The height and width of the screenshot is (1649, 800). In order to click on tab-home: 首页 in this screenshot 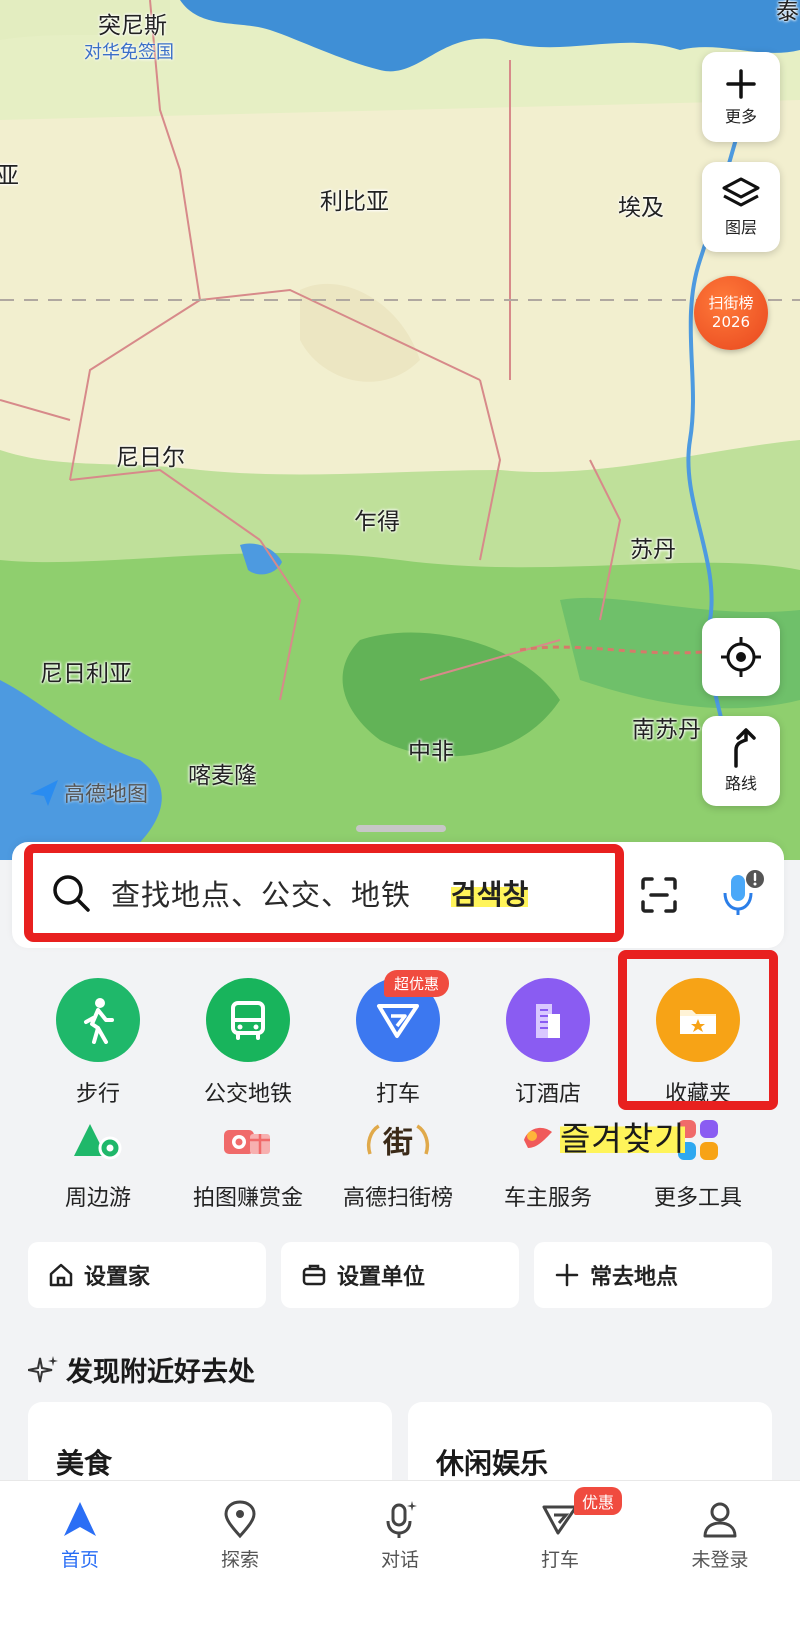, I will do `click(80, 1535)`.